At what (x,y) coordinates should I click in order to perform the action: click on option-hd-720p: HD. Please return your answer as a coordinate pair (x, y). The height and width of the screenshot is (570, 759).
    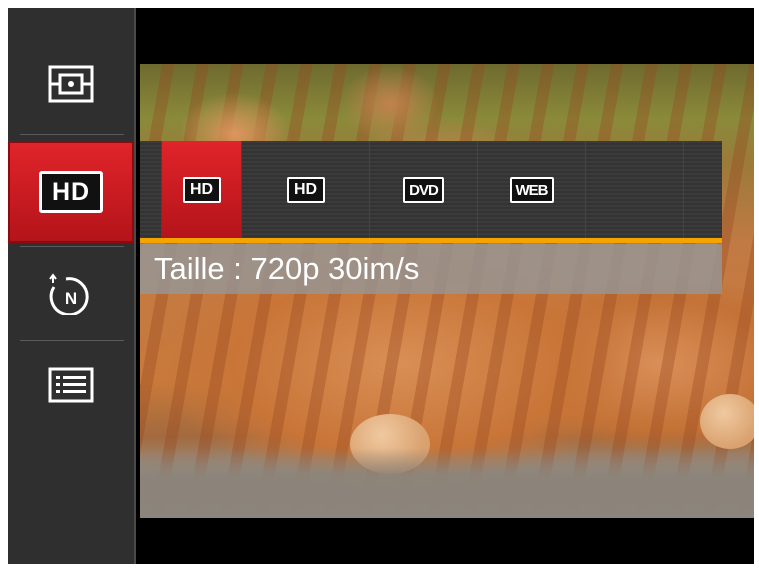
    Looking at the image, I should click on (202, 190).